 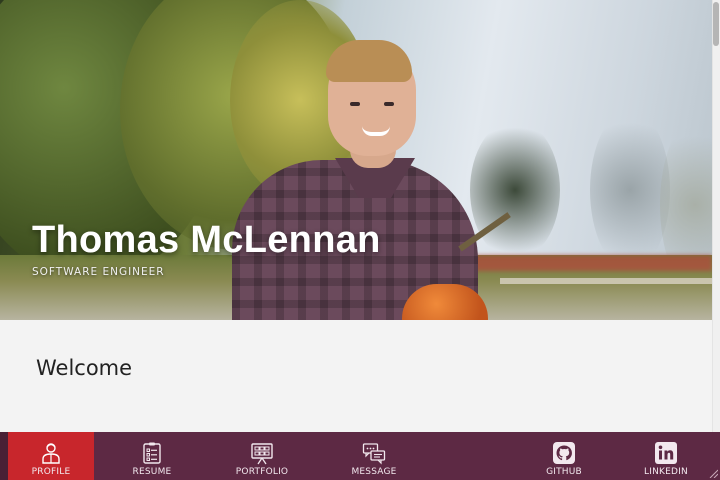 What do you see at coordinates (152, 453) in the screenshot?
I see `clipboard-icon` at bounding box center [152, 453].